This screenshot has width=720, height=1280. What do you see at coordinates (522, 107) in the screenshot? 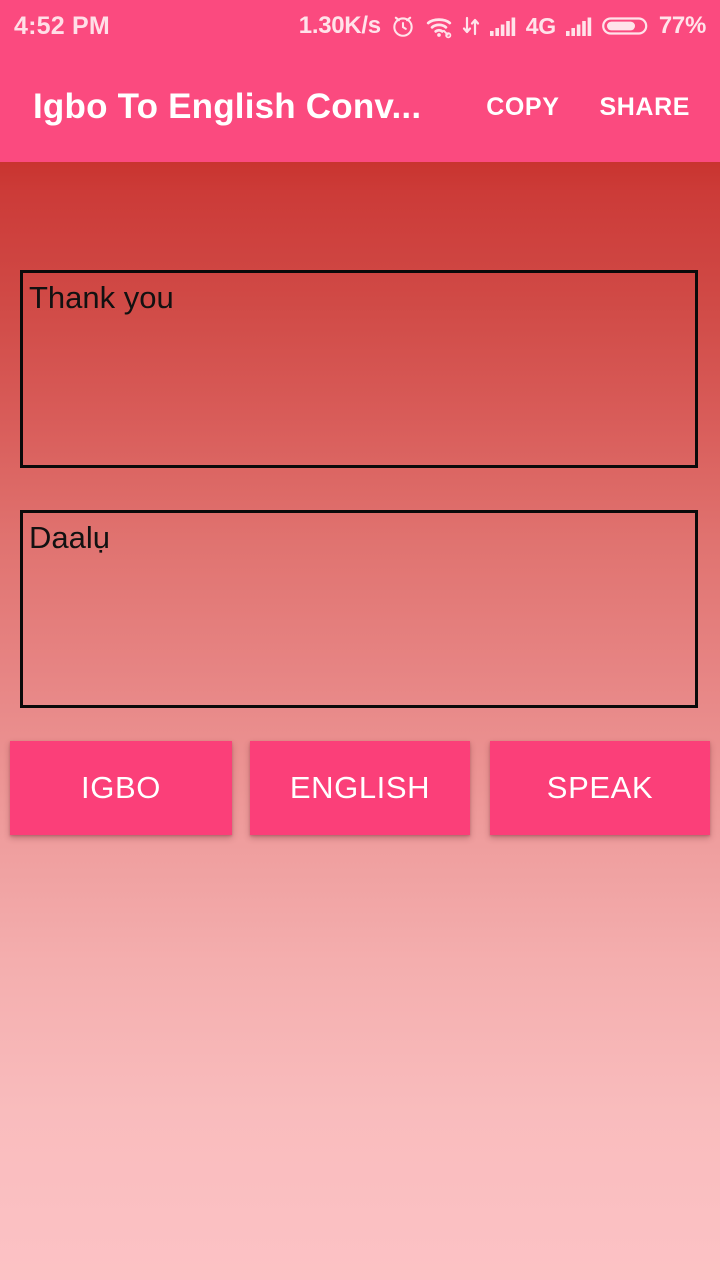
I see `copy-button: COPY` at bounding box center [522, 107].